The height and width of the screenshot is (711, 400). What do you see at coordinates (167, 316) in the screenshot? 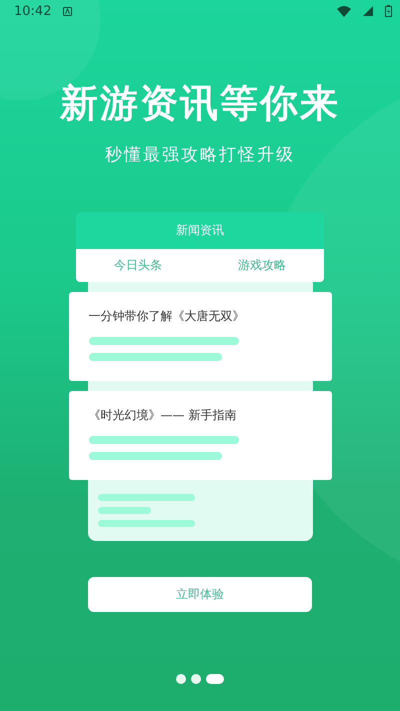
I see `article-title: 一分钟带你了解《大唐无双》` at bounding box center [167, 316].